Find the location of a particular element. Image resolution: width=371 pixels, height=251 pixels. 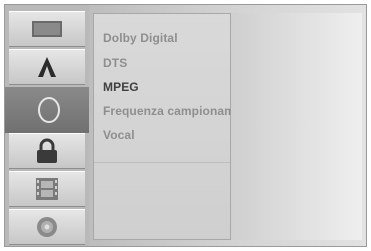

submenu-item-sample-frequency: Frequenza campionam is located at coordinates (169, 111).